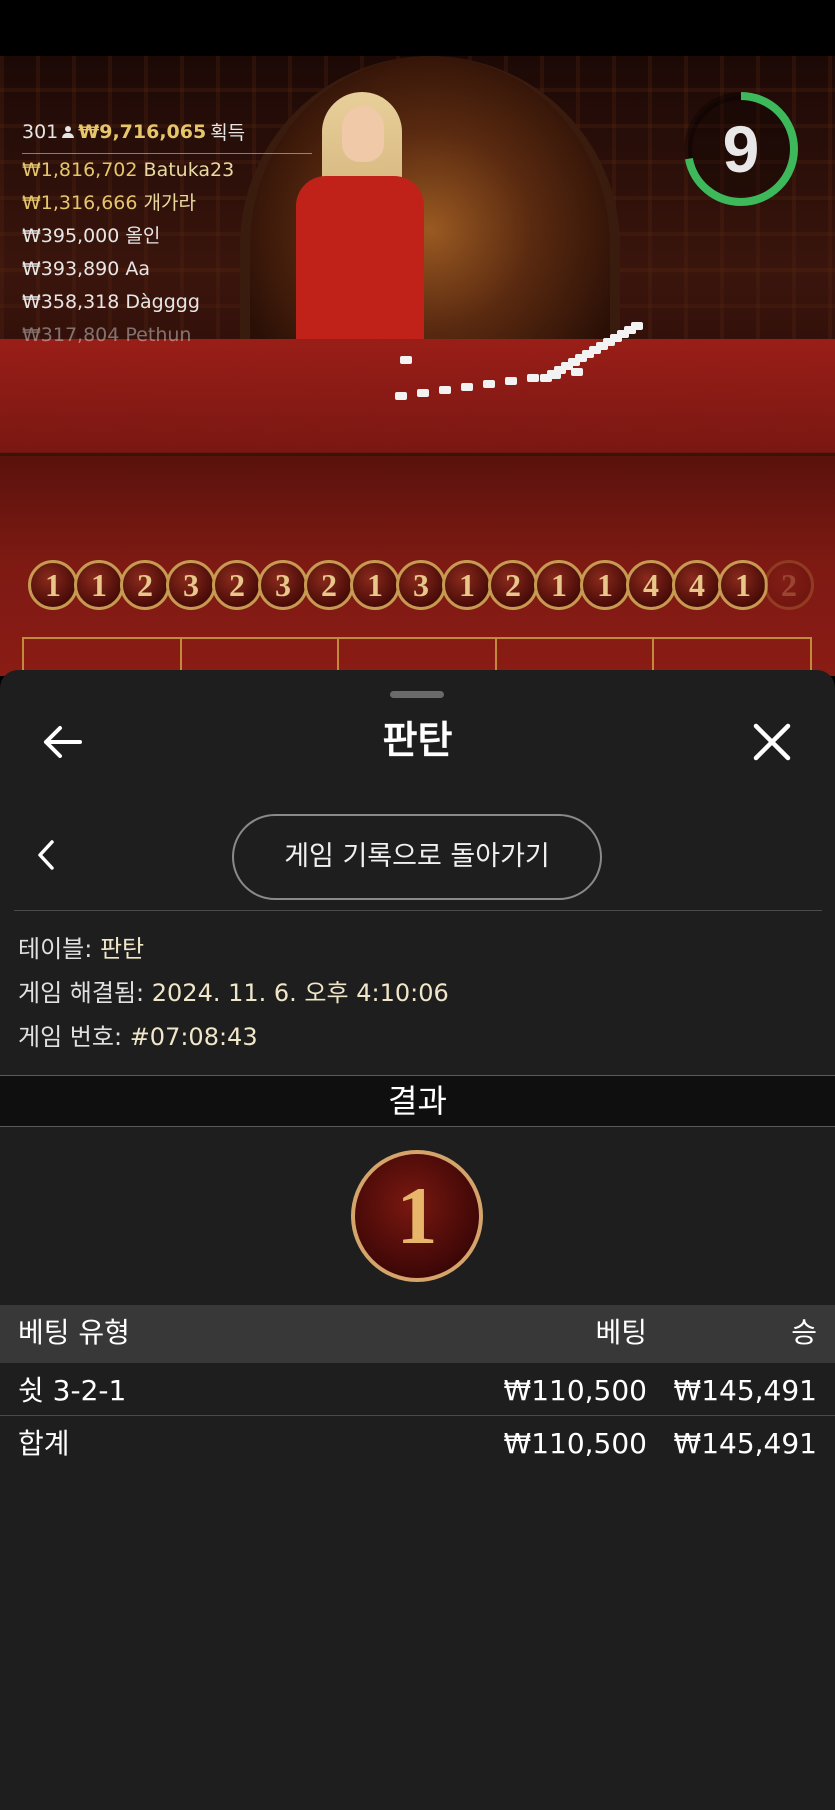 Image resolution: width=835 pixels, height=1810 pixels. What do you see at coordinates (158, 335) in the screenshot?
I see `row-name: Pethun` at bounding box center [158, 335].